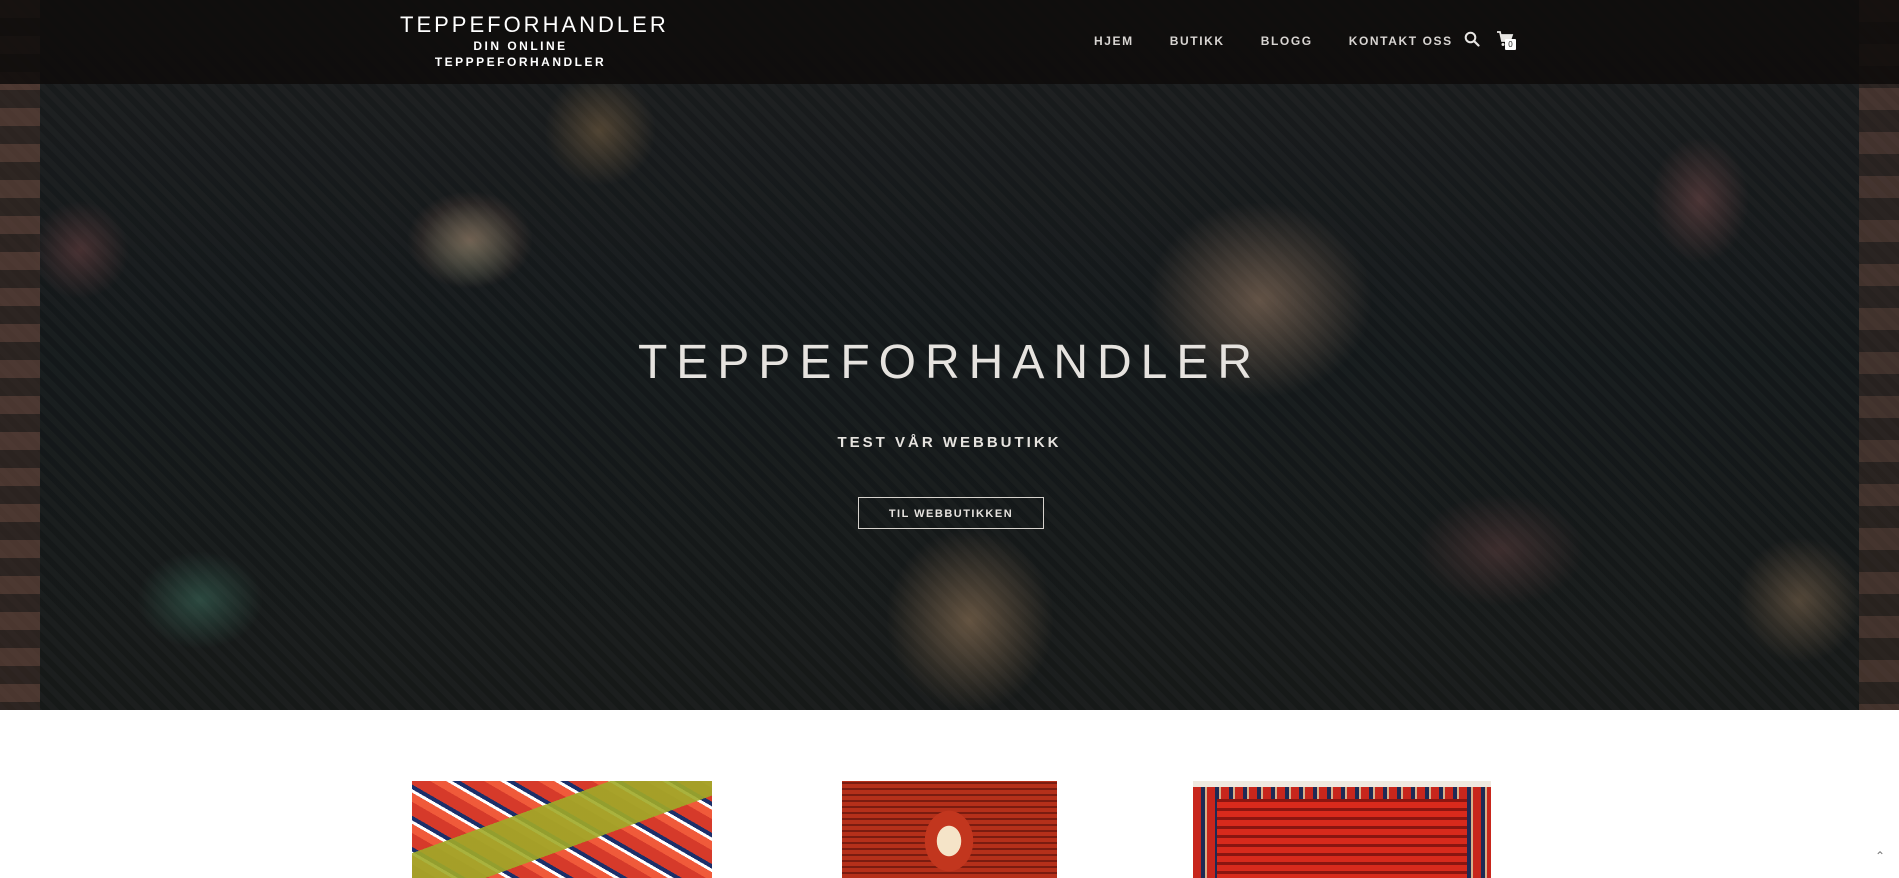 The image size is (1899, 878). I want to click on shop-button: TIL WEBBUTIKKEN, so click(951, 513).